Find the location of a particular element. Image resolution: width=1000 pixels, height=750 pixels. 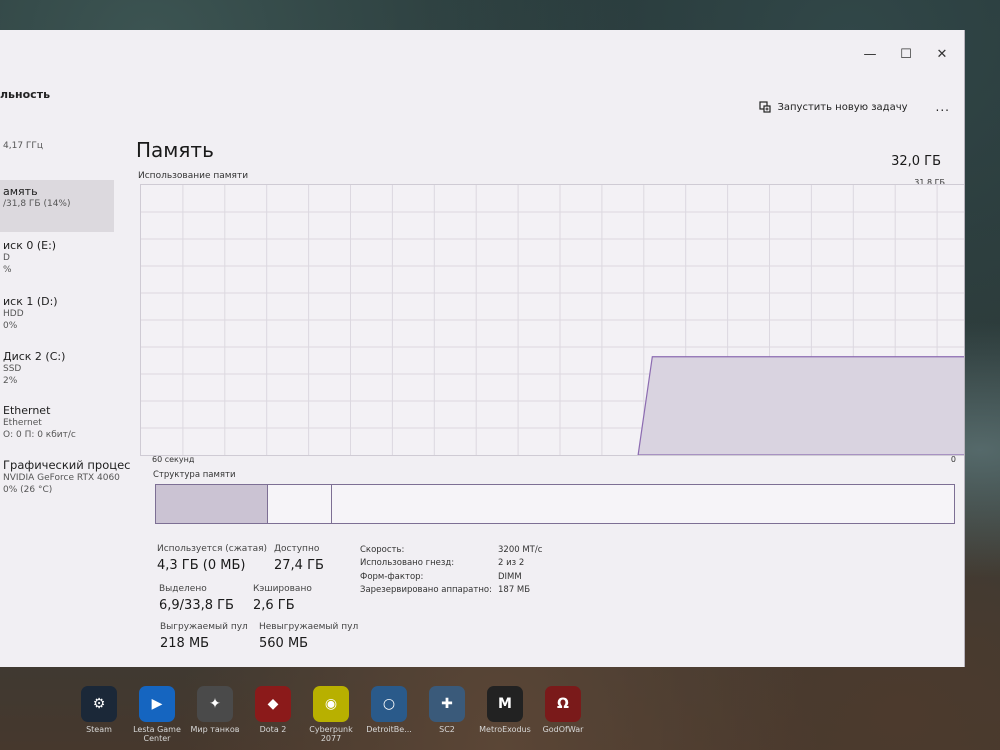

time-axis-right: 0 is located at coordinates (953, 459).